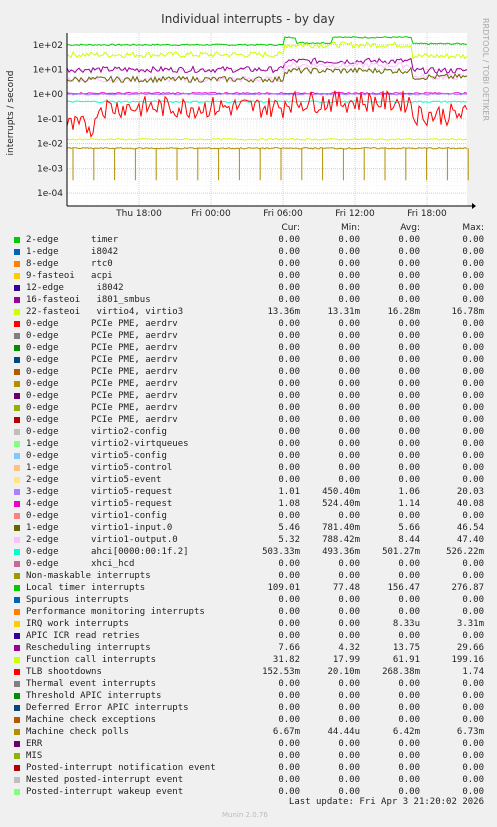 The height and width of the screenshot is (827, 497). What do you see at coordinates (283, 588) in the screenshot?
I see `legend-cur-value: 109.01` at bounding box center [283, 588].